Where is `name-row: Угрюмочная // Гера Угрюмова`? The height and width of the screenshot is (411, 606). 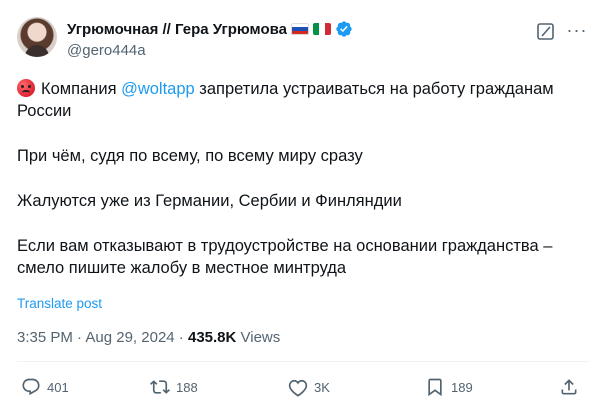
name-row: Угрюмочная // Гера Угрюмова is located at coordinates (210, 29).